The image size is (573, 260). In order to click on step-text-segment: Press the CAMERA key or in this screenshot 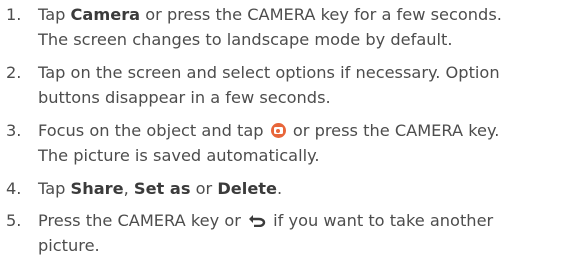, I will do `click(142, 220)`.